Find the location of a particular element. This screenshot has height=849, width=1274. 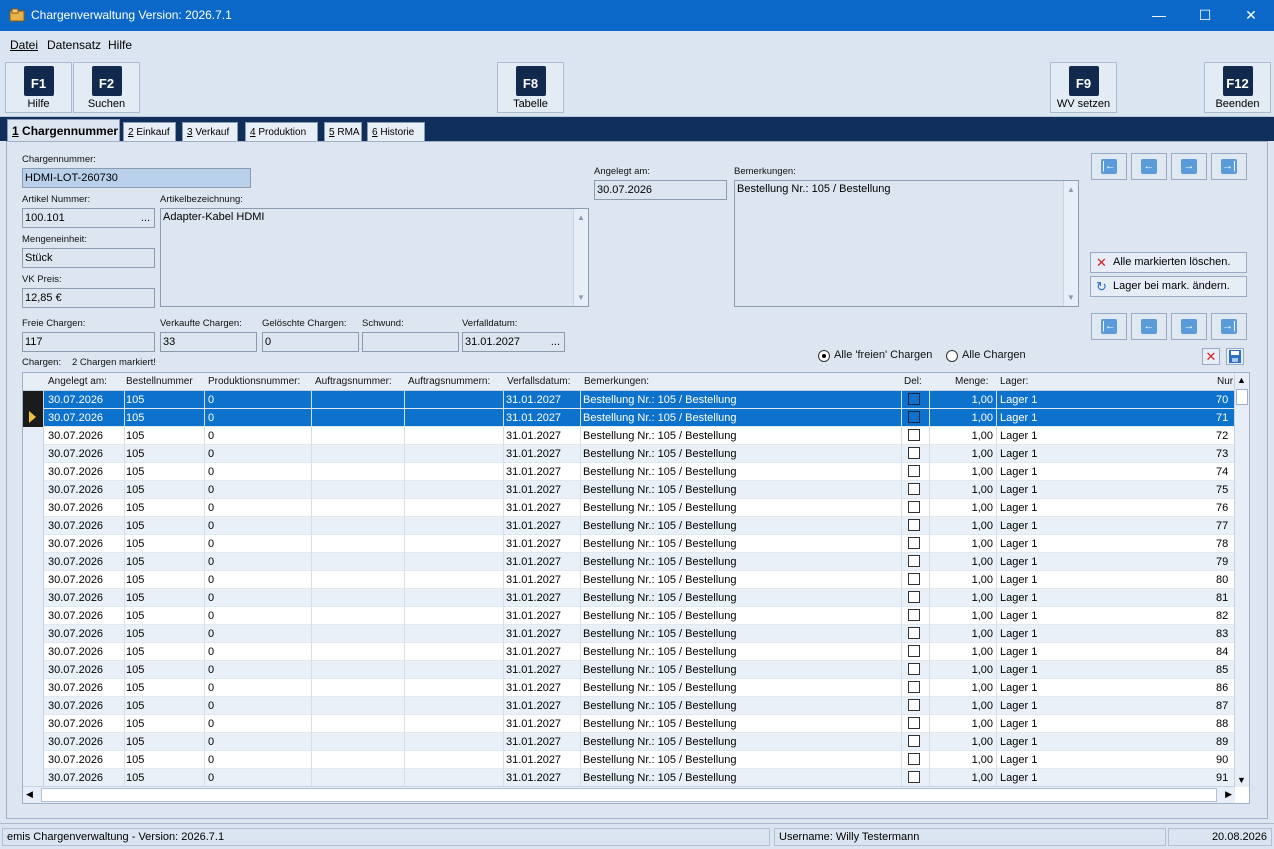

minimize-button: — is located at coordinates (1159, 15).